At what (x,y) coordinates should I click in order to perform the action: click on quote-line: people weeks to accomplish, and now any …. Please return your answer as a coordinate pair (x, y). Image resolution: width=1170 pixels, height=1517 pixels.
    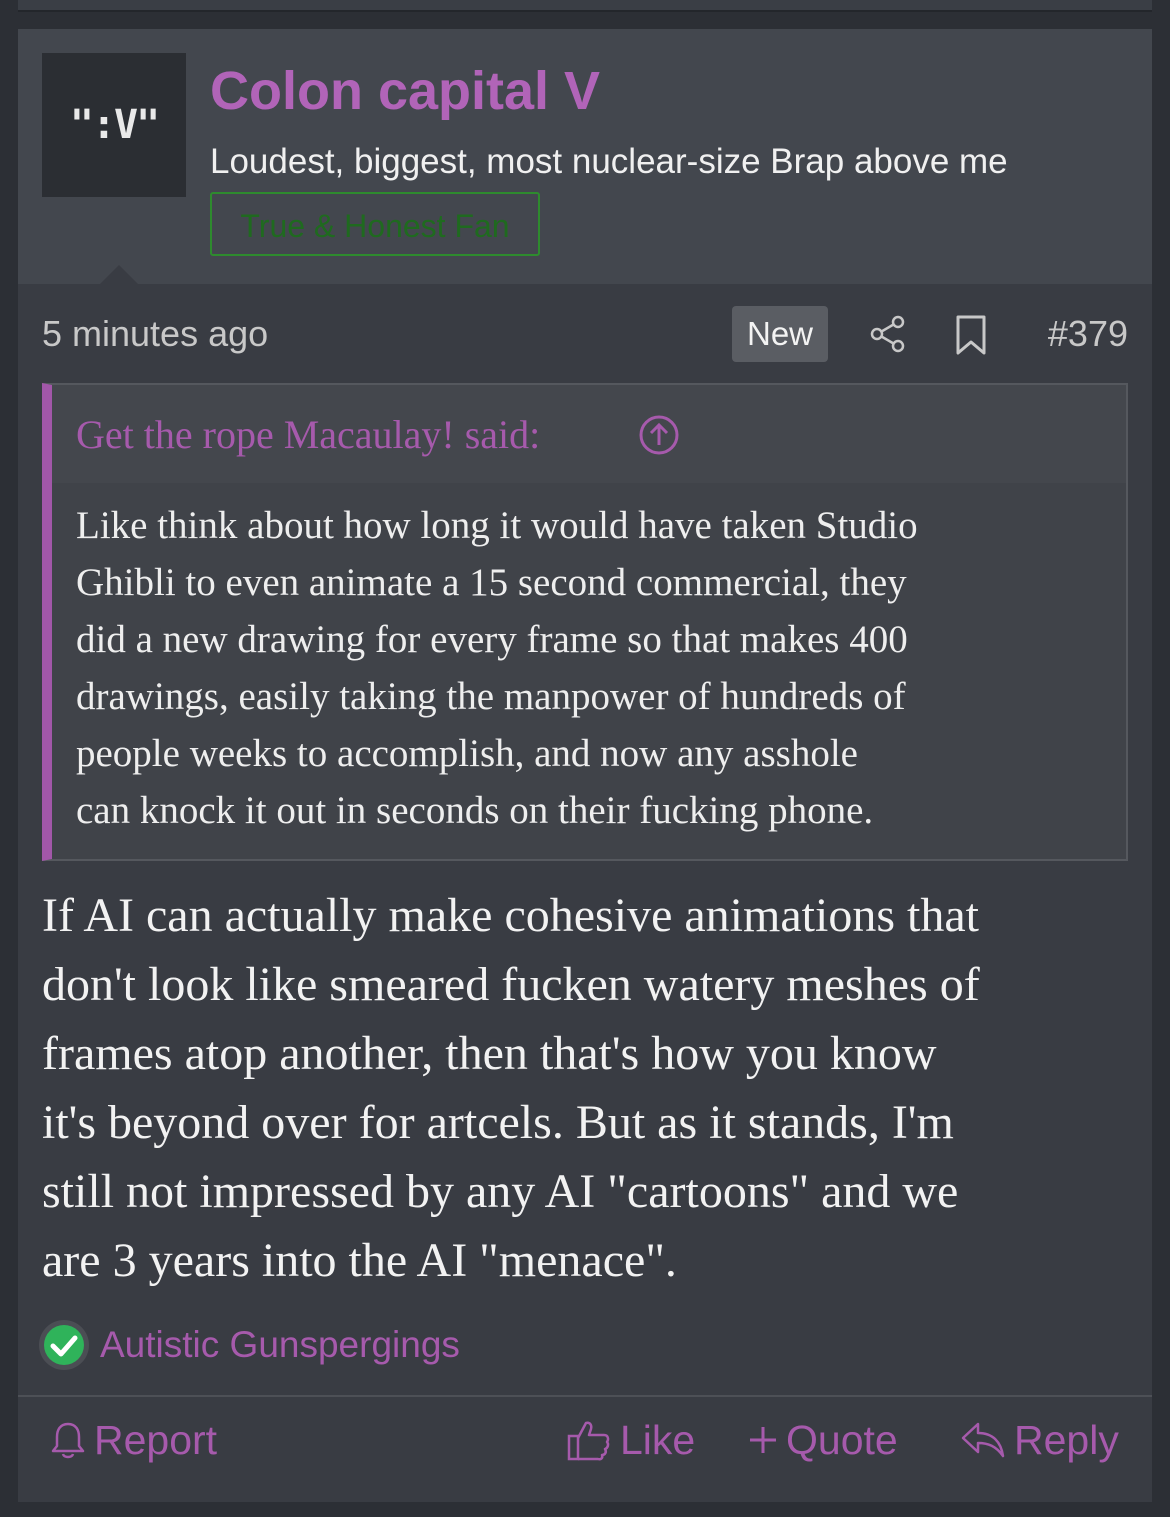
    Looking at the image, I should click on (467, 753).